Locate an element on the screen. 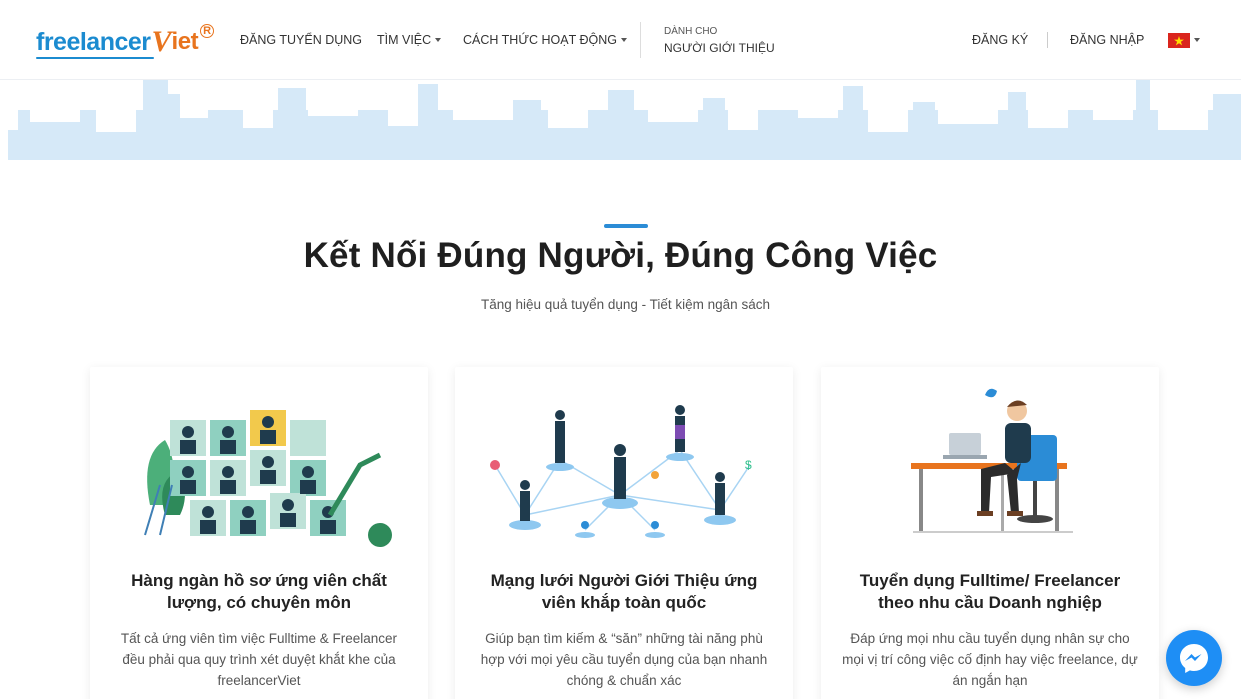  register-label: ĐĂNG KÝ is located at coordinates (1000, 40).